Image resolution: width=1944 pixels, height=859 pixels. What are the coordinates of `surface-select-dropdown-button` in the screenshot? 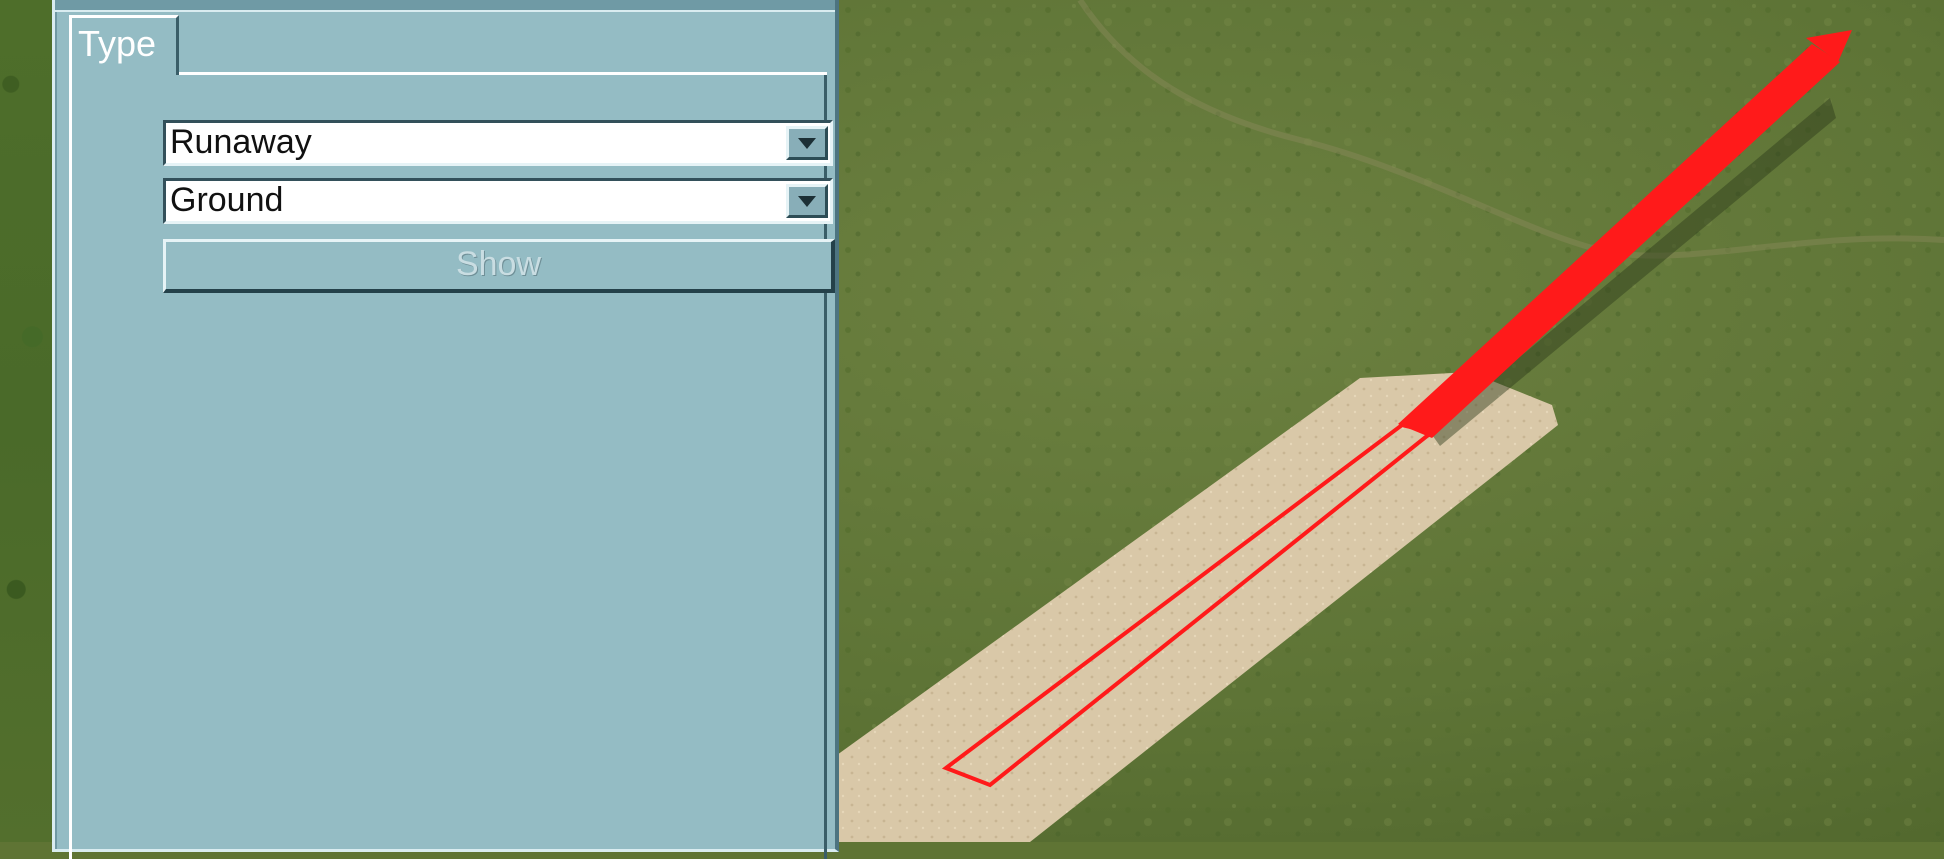 It's located at (807, 201).